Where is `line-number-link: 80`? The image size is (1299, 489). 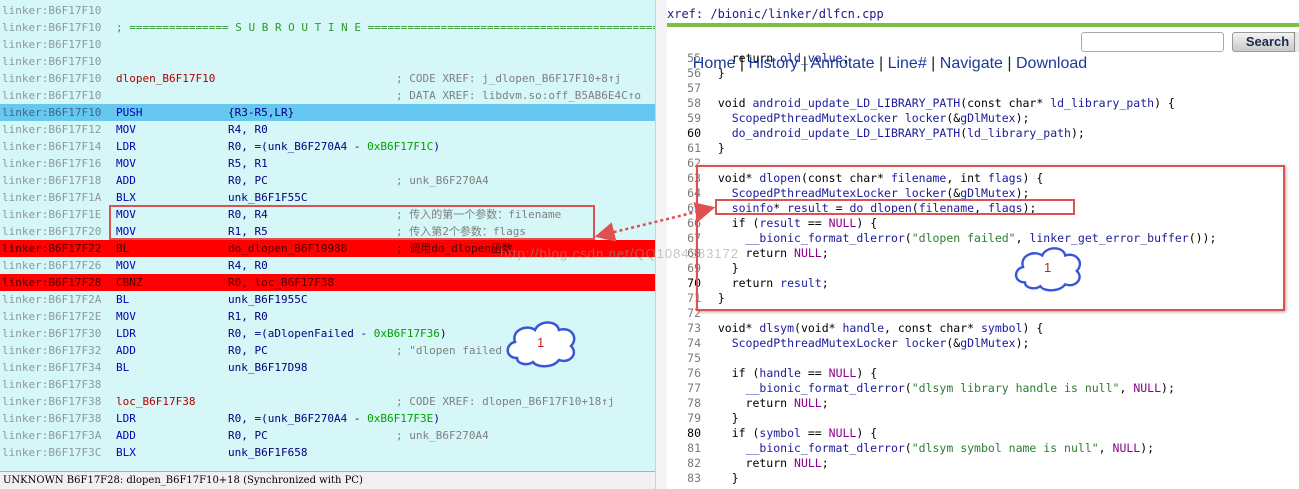
line-number-link: 80 is located at coordinates (691, 433).